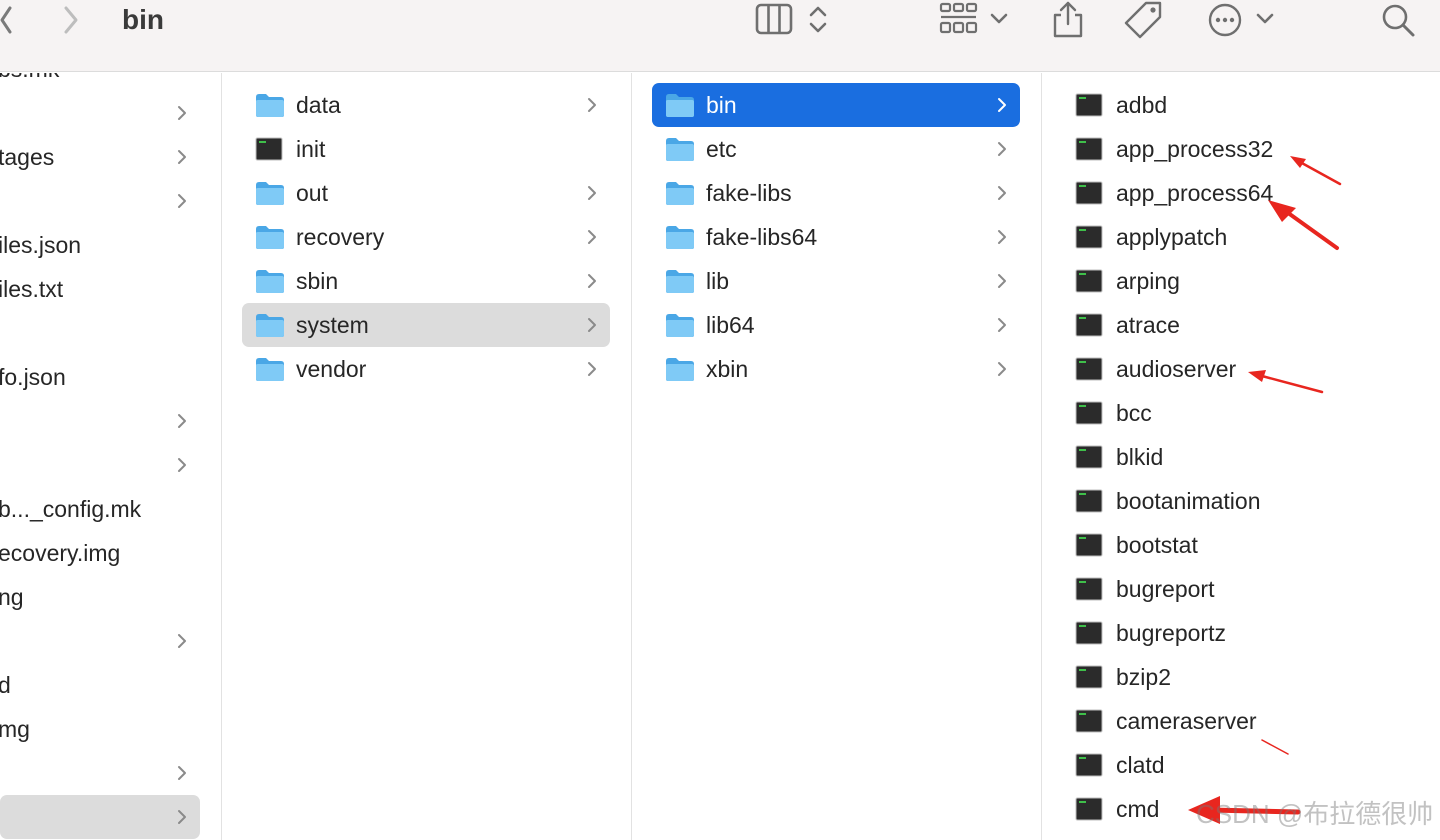  Describe the element at coordinates (426, 237) in the screenshot. I see `file-row-recovery: recovery` at that location.